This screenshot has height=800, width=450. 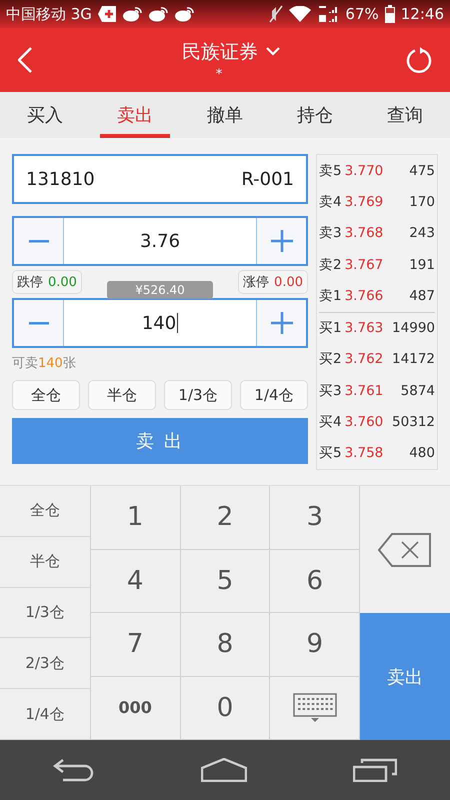 I want to click on order-label: 买4, so click(x=330, y=422).